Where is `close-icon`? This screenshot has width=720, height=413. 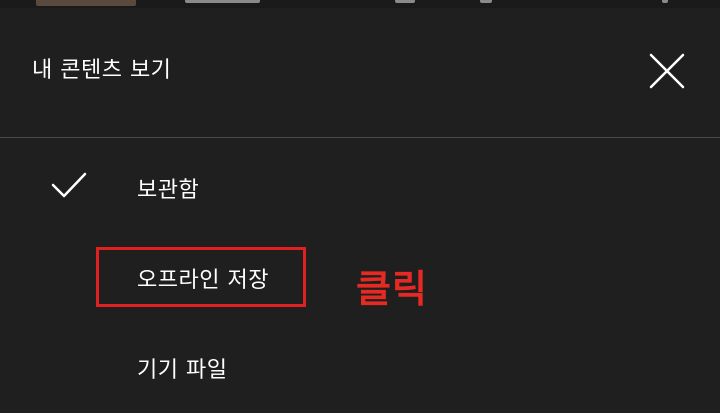 close-icon is located at coordinates (667, 71).